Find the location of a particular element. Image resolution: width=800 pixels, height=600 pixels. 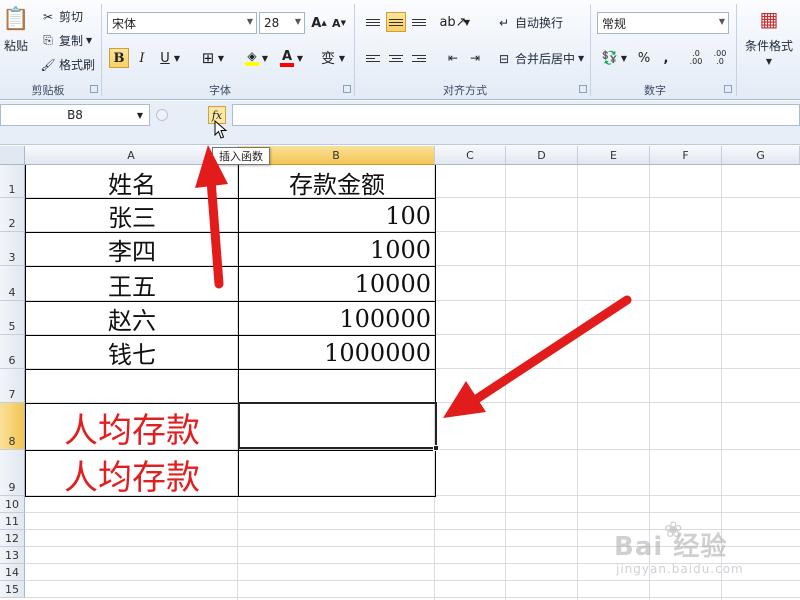

mouse-cursor-icon is located at coordinates (221, 129).